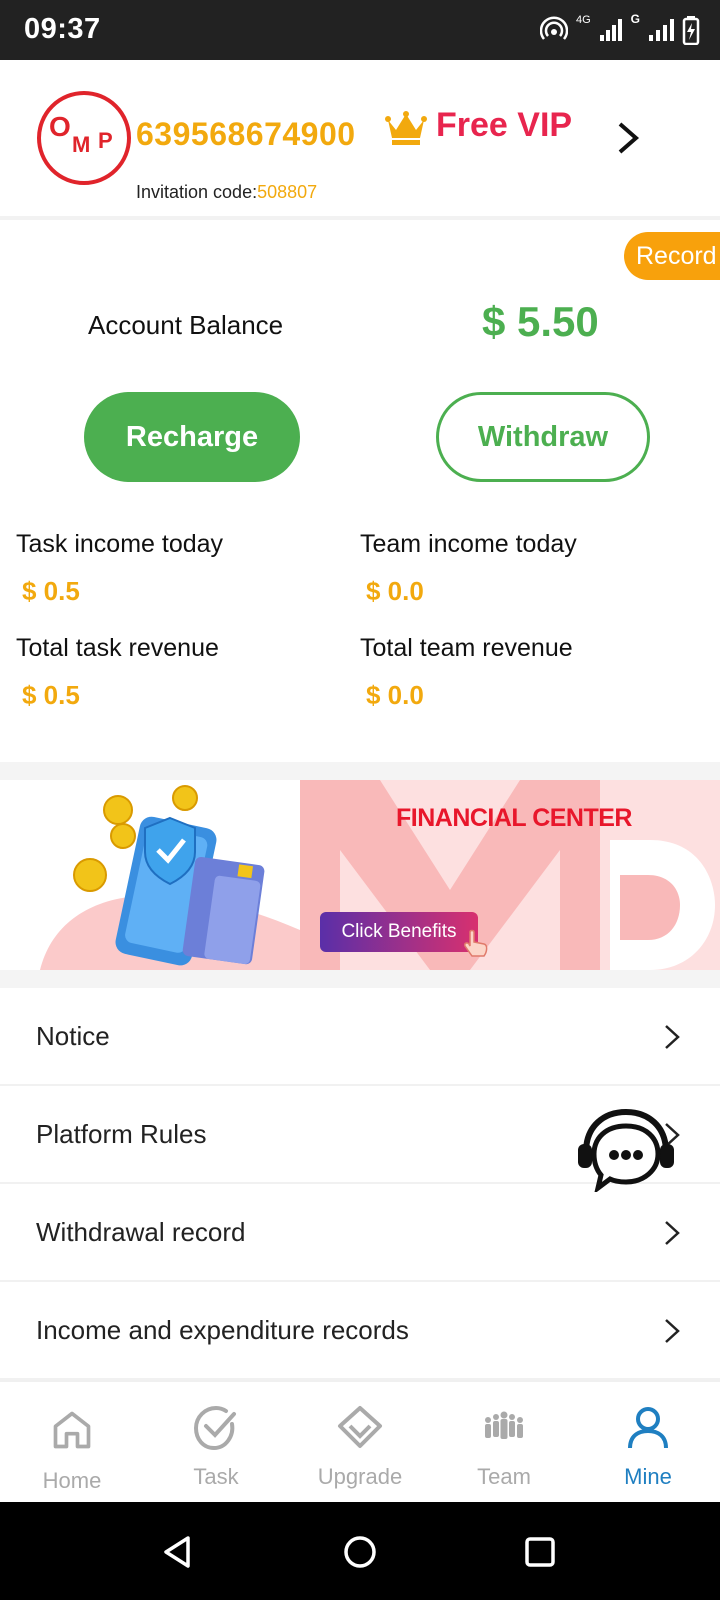 The width and height of the screenshot is (720, 1600). I want to click on menu-item-withdrawal-record: Withdrawal record, so click(360, 1233).